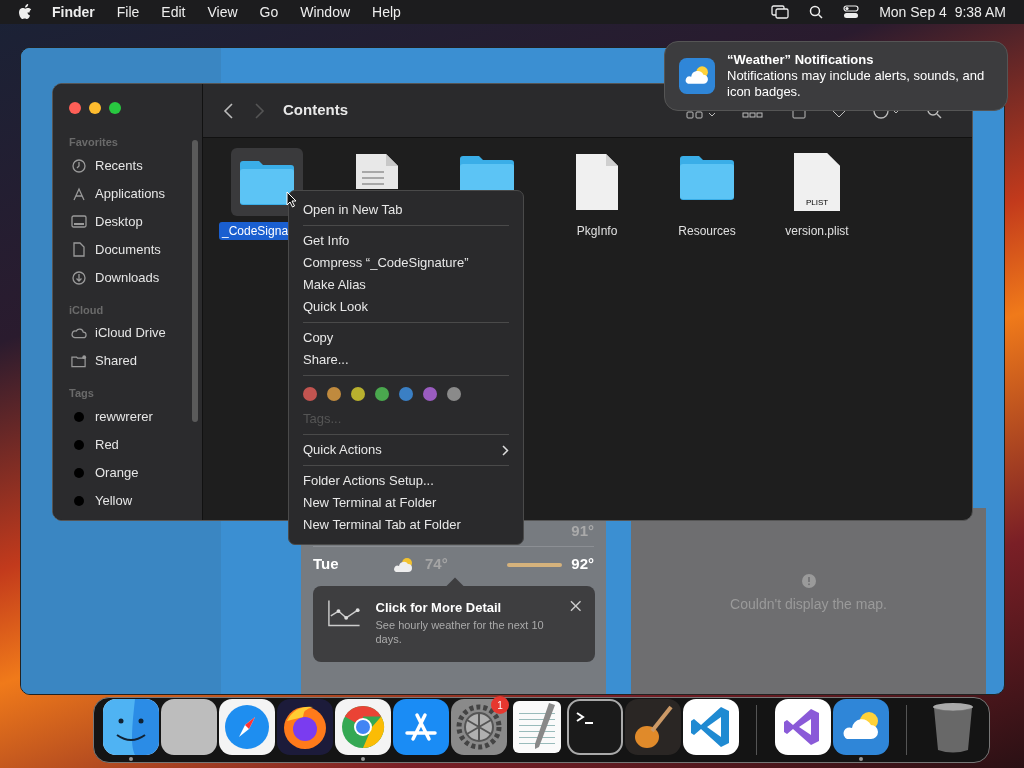  Describe the element at coordinates (406, 525) in the screenshot. I see `menu-item: New Terminal Tab at Folder` at that location.